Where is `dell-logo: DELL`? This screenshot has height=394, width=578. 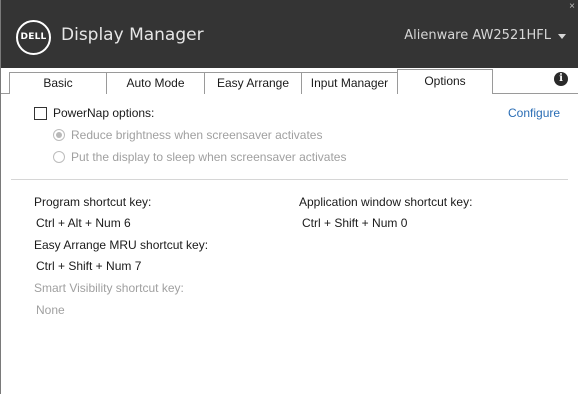
dell-logo: DELL is located at coordinates (33, 37).